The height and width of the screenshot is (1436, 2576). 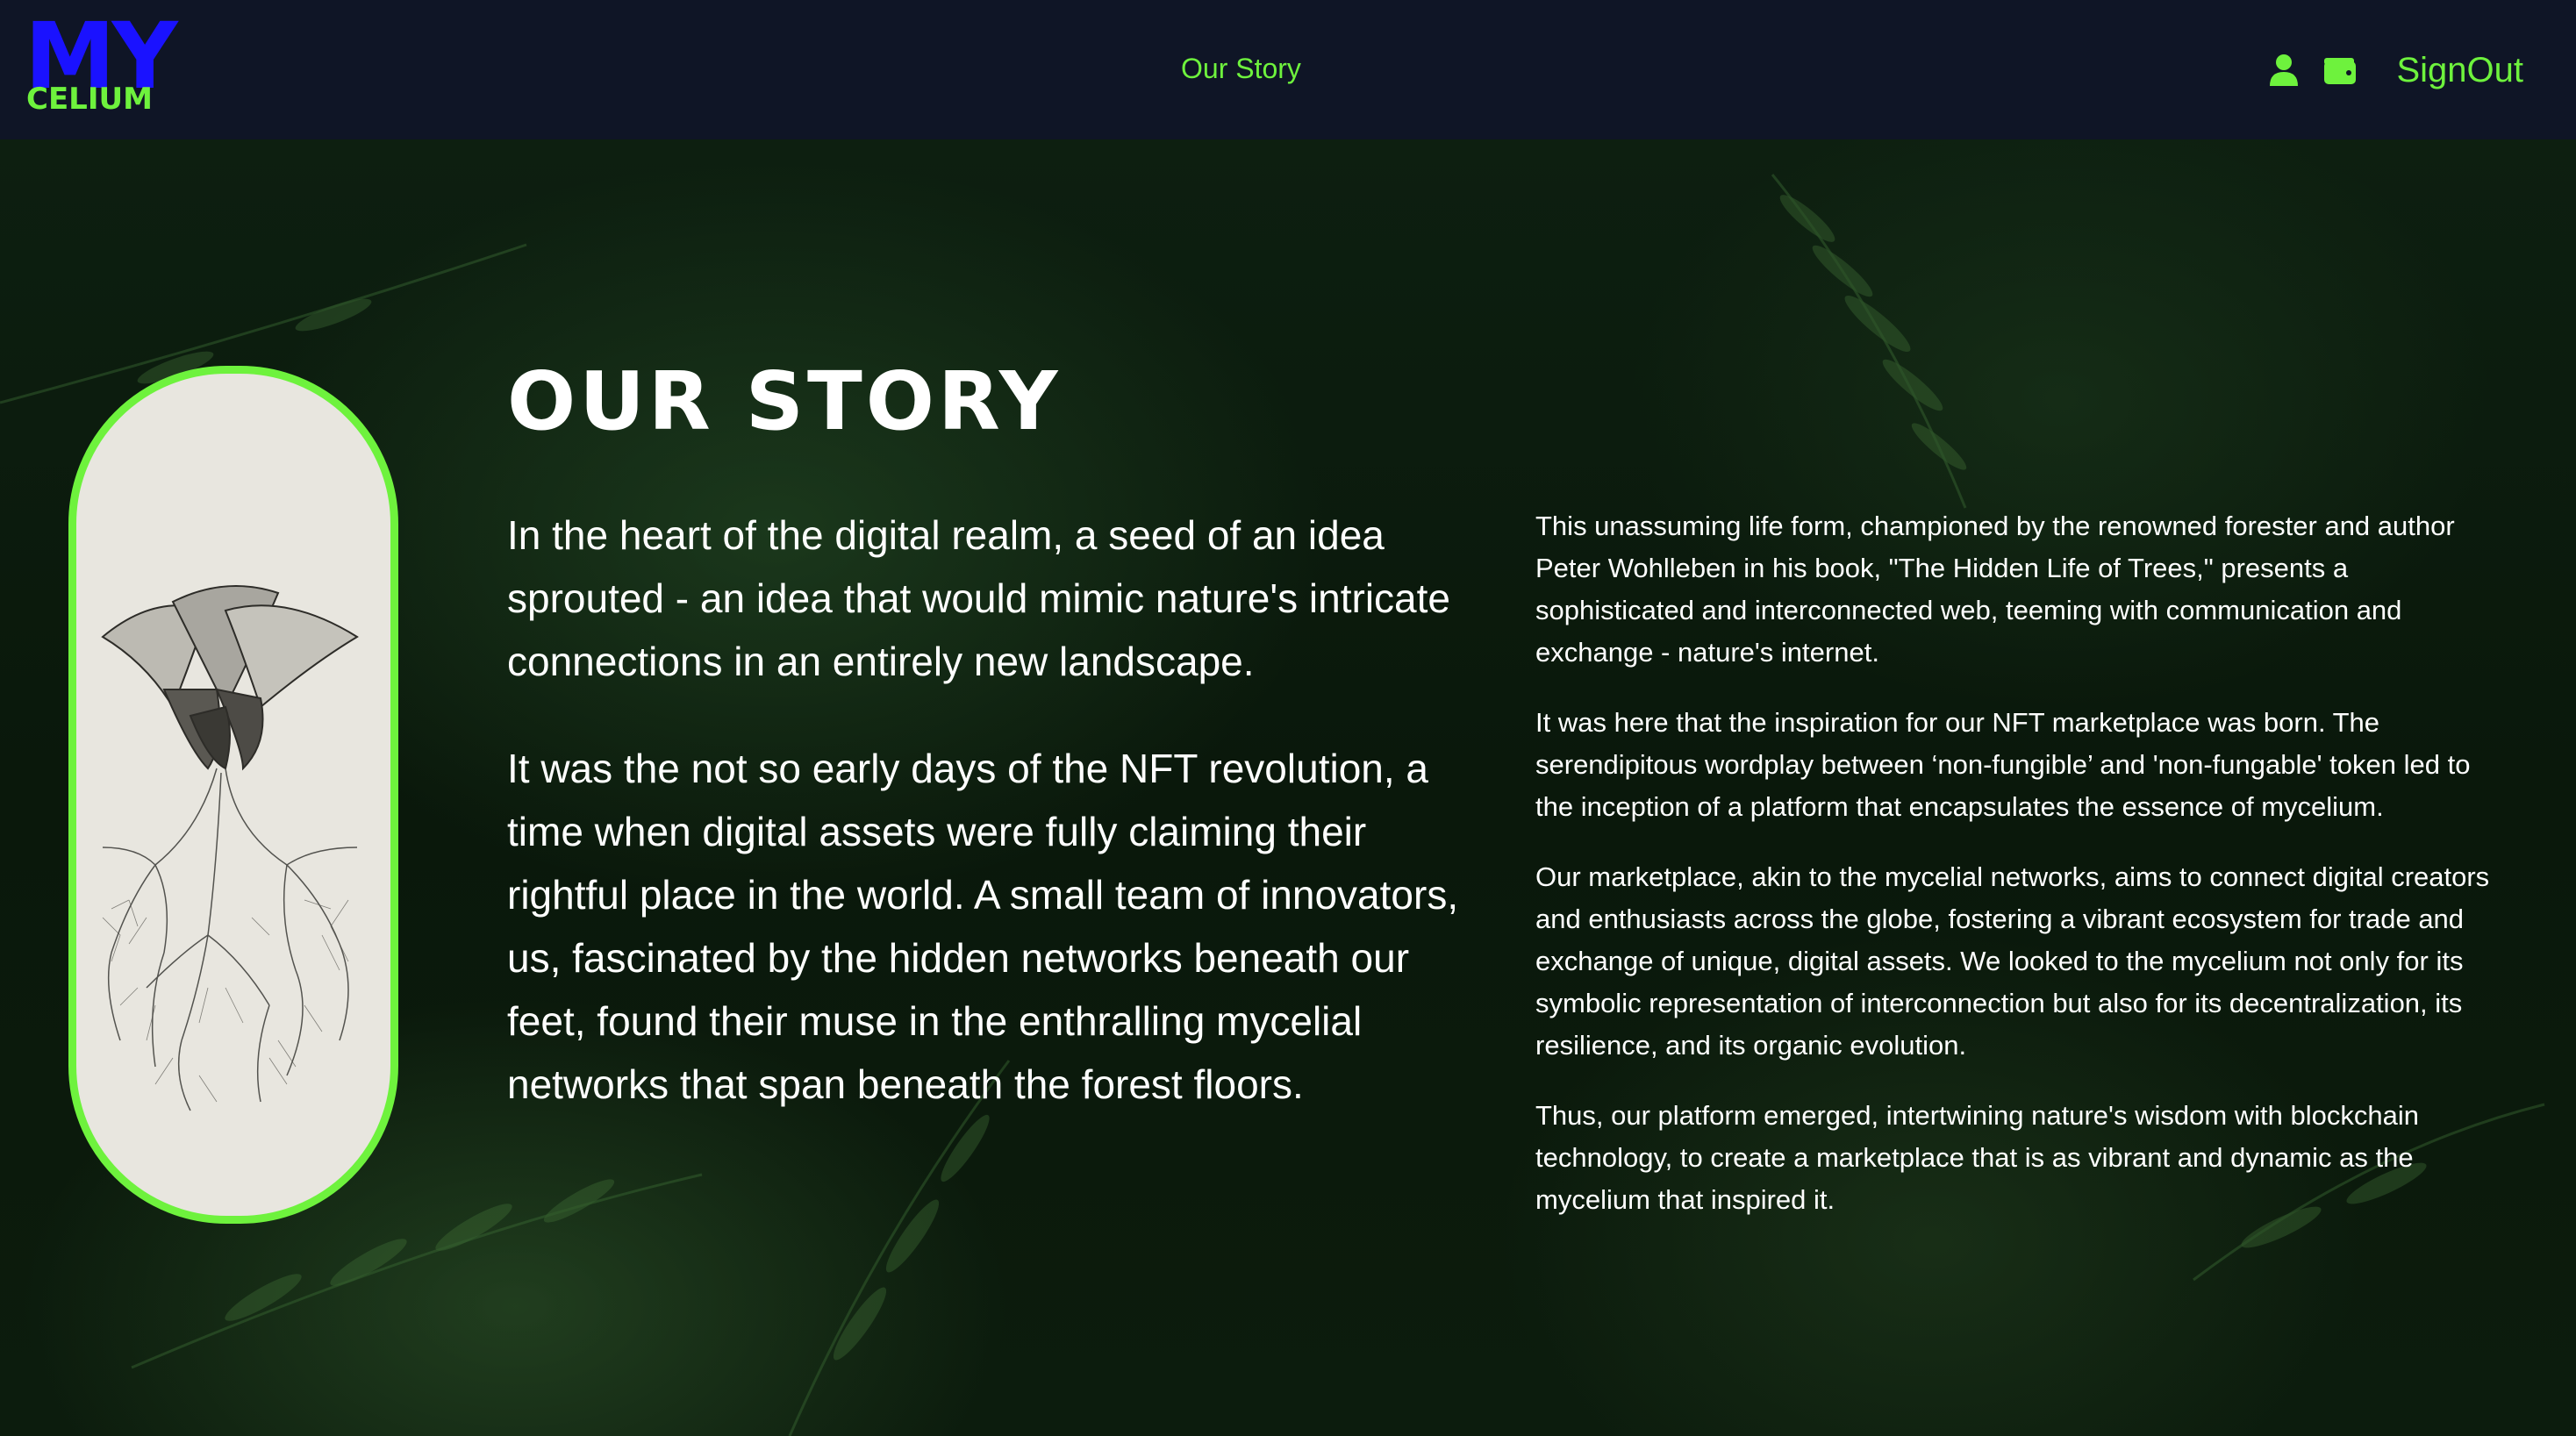 I want to click on wallet-icon, so click(x=2340, y=71).